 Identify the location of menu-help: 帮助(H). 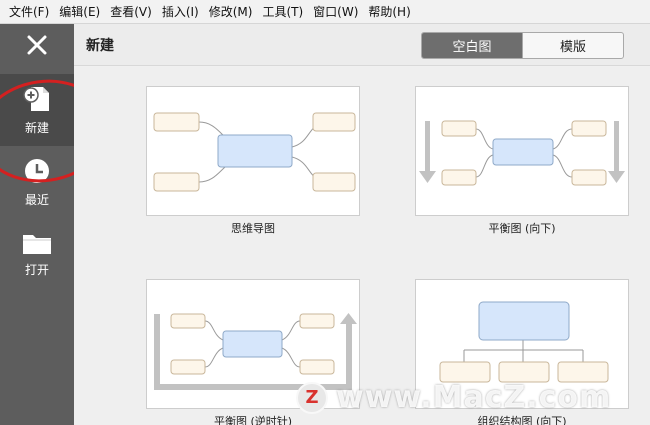
(389, 12).